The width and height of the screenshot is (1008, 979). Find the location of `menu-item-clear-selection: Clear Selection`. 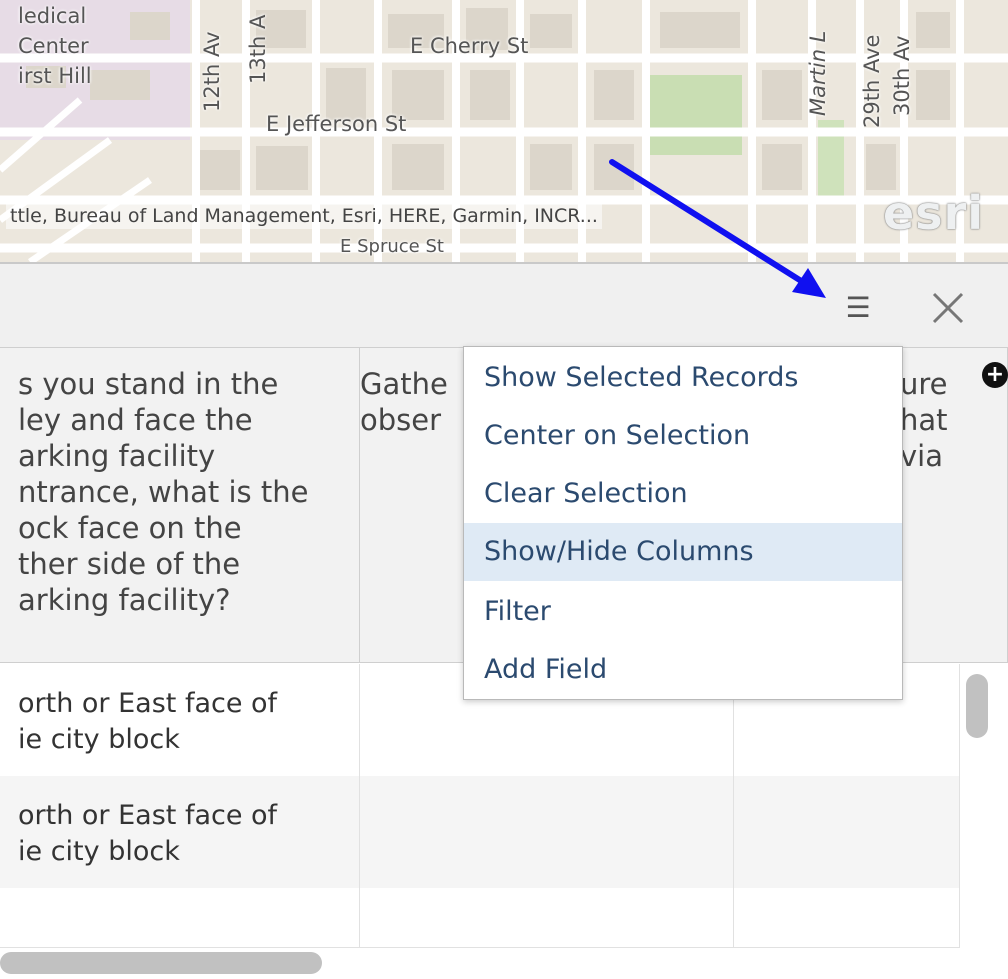

menu-item-clear-selection: Clear Selection is located at coordinates (683, 494).